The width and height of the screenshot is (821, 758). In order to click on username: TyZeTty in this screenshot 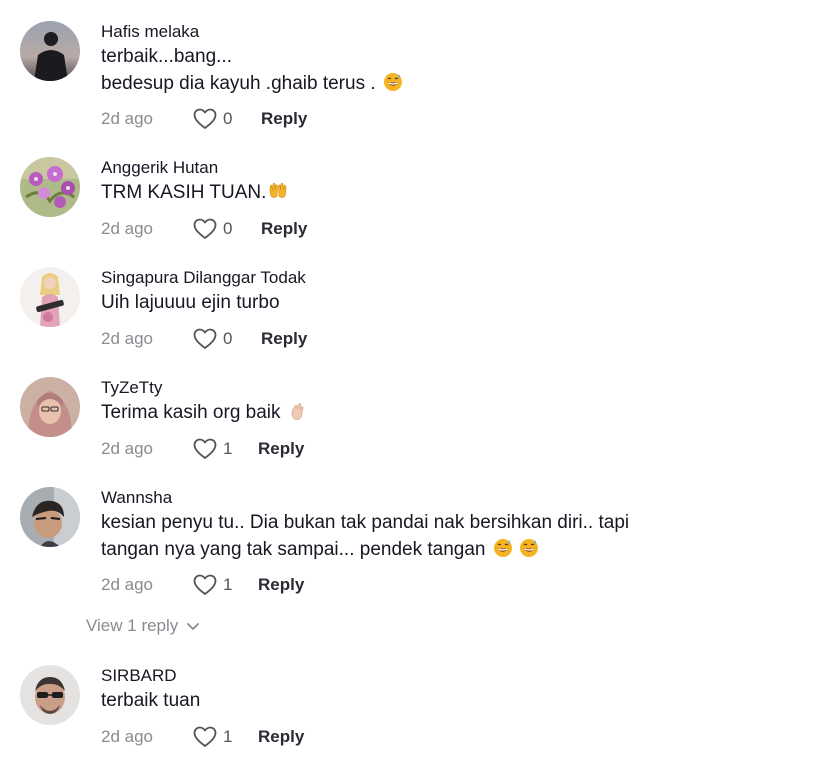, I will do `click(450, 388)`.